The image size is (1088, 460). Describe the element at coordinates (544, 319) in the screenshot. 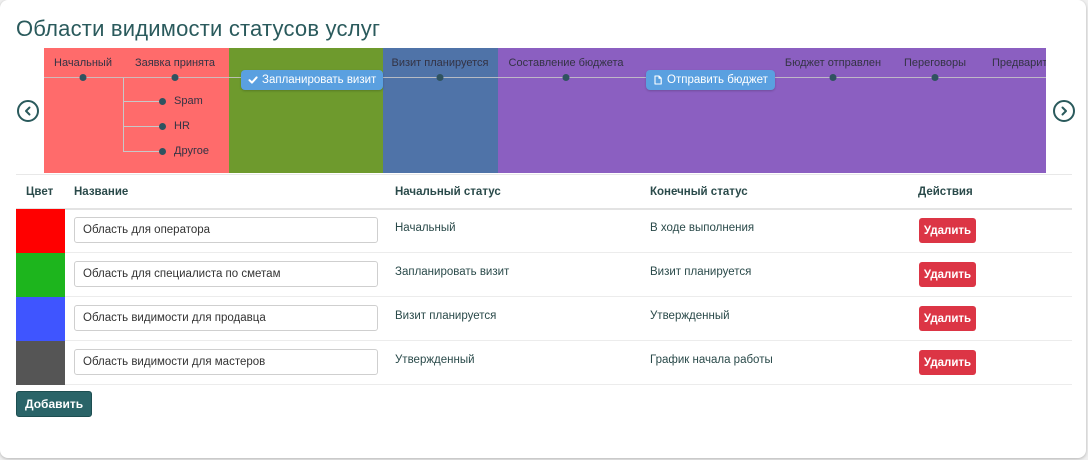

I see `table-row: Визит планируется Утвержденный Удалить` at that location.